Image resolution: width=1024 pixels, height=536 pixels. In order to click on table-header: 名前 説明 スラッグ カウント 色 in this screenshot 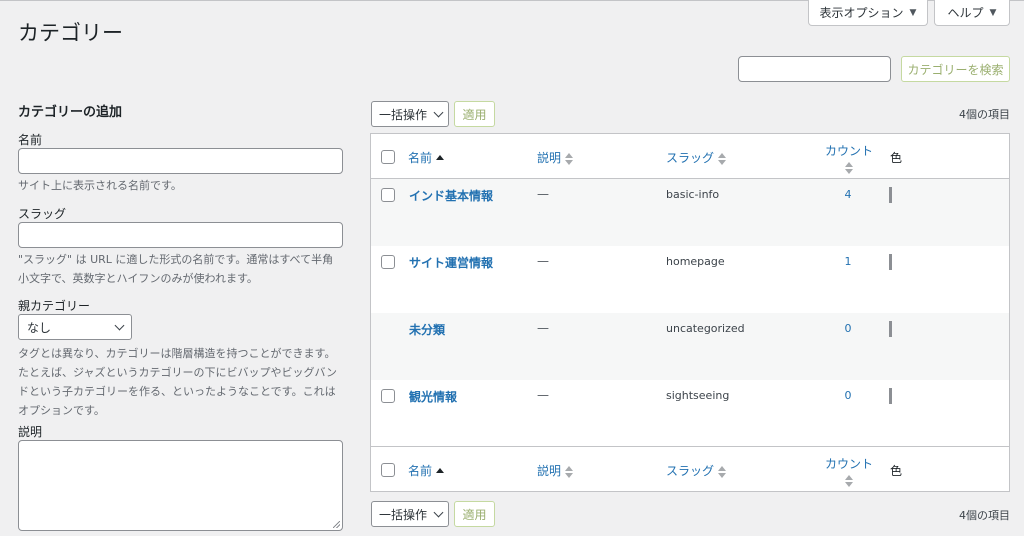, I will do `click(690, 156)`.